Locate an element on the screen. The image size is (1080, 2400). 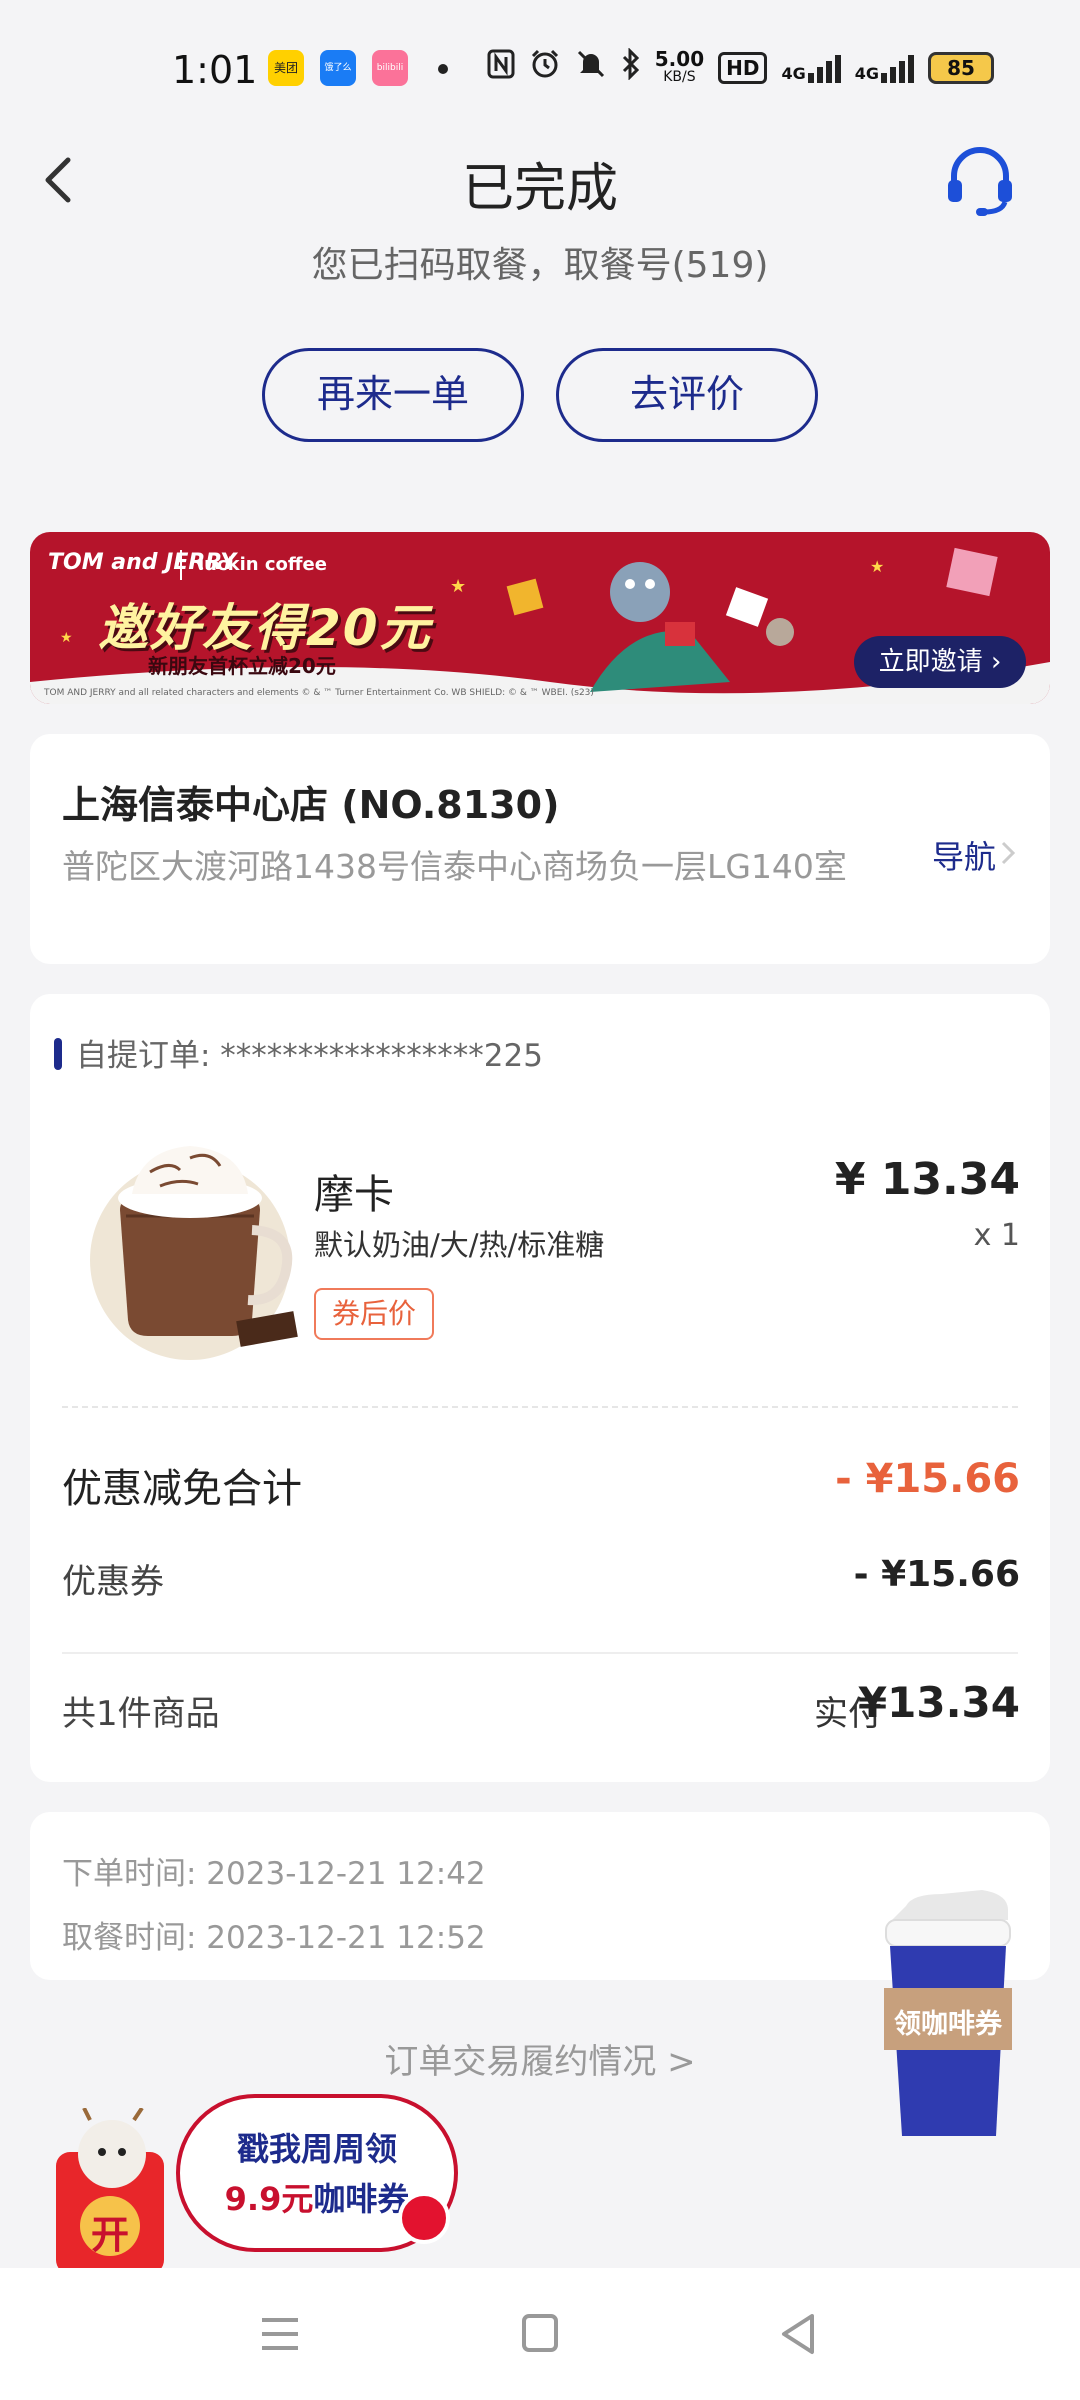
alarm-icon is located at coordinates (545, 67).